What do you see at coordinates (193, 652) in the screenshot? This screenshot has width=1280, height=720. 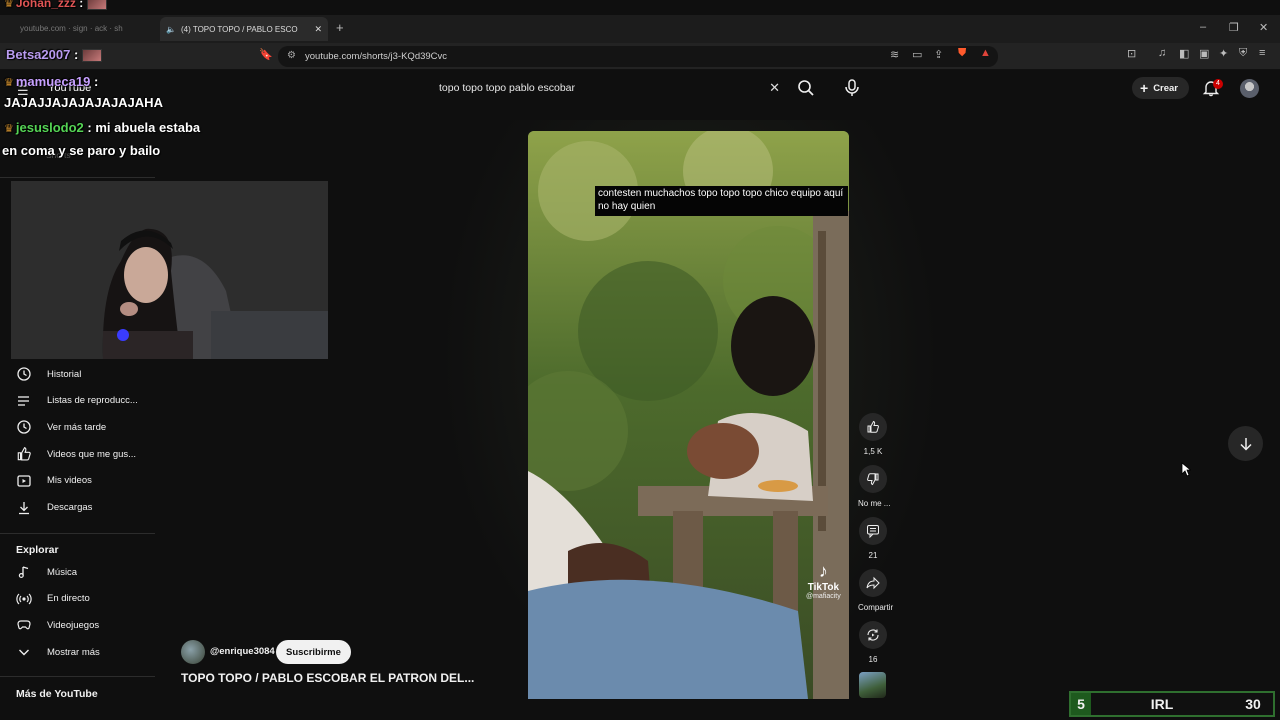 I see `channel-avatar` at bounding box center [193, 652].